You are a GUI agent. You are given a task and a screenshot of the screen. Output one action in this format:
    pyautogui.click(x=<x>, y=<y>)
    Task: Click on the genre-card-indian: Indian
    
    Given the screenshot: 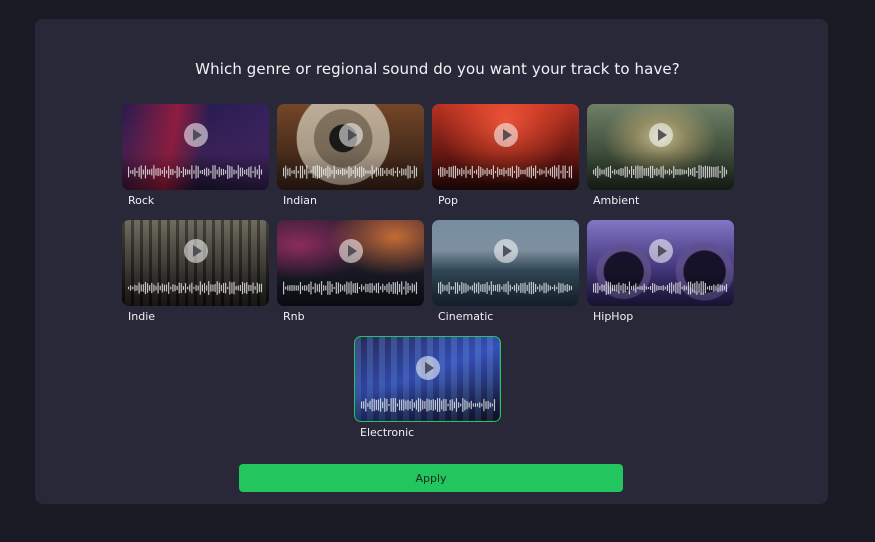 What is the action you would take?
    pyautogui.click(x=350, y=155)
    